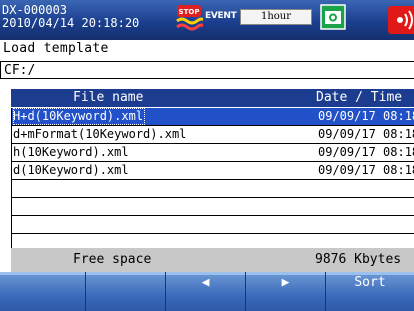 The height and width of the screenshot is (311, 414). What do you see at coordinates (359, 98) in the screenshot?
I see `column-date-time: Date / Time` at bounding box center [359, 98].